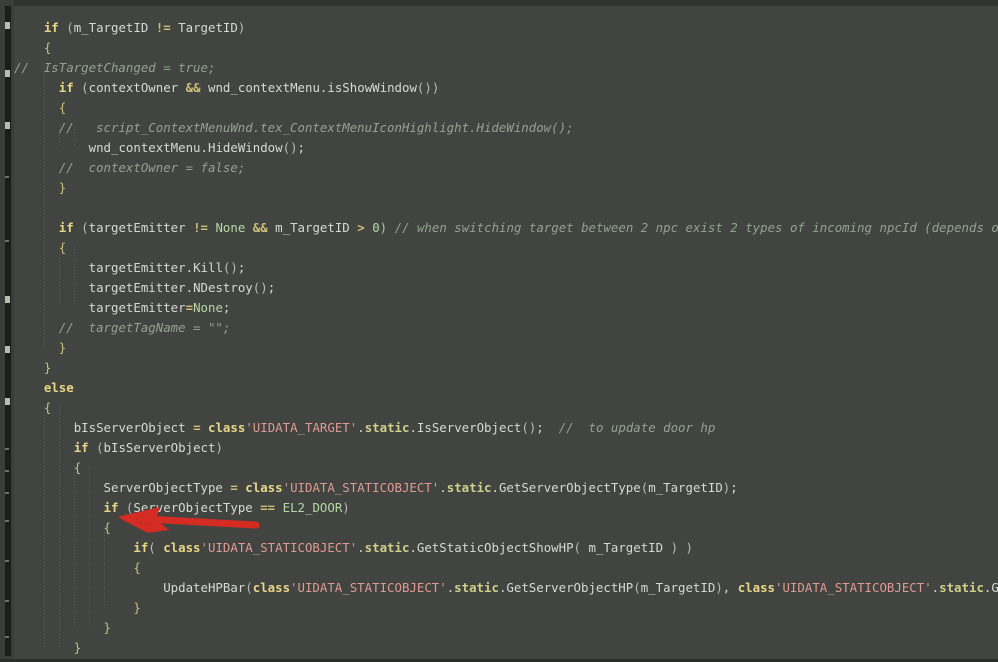  I want to click on code-line: if (bIsServerObject), so click(506, 448).